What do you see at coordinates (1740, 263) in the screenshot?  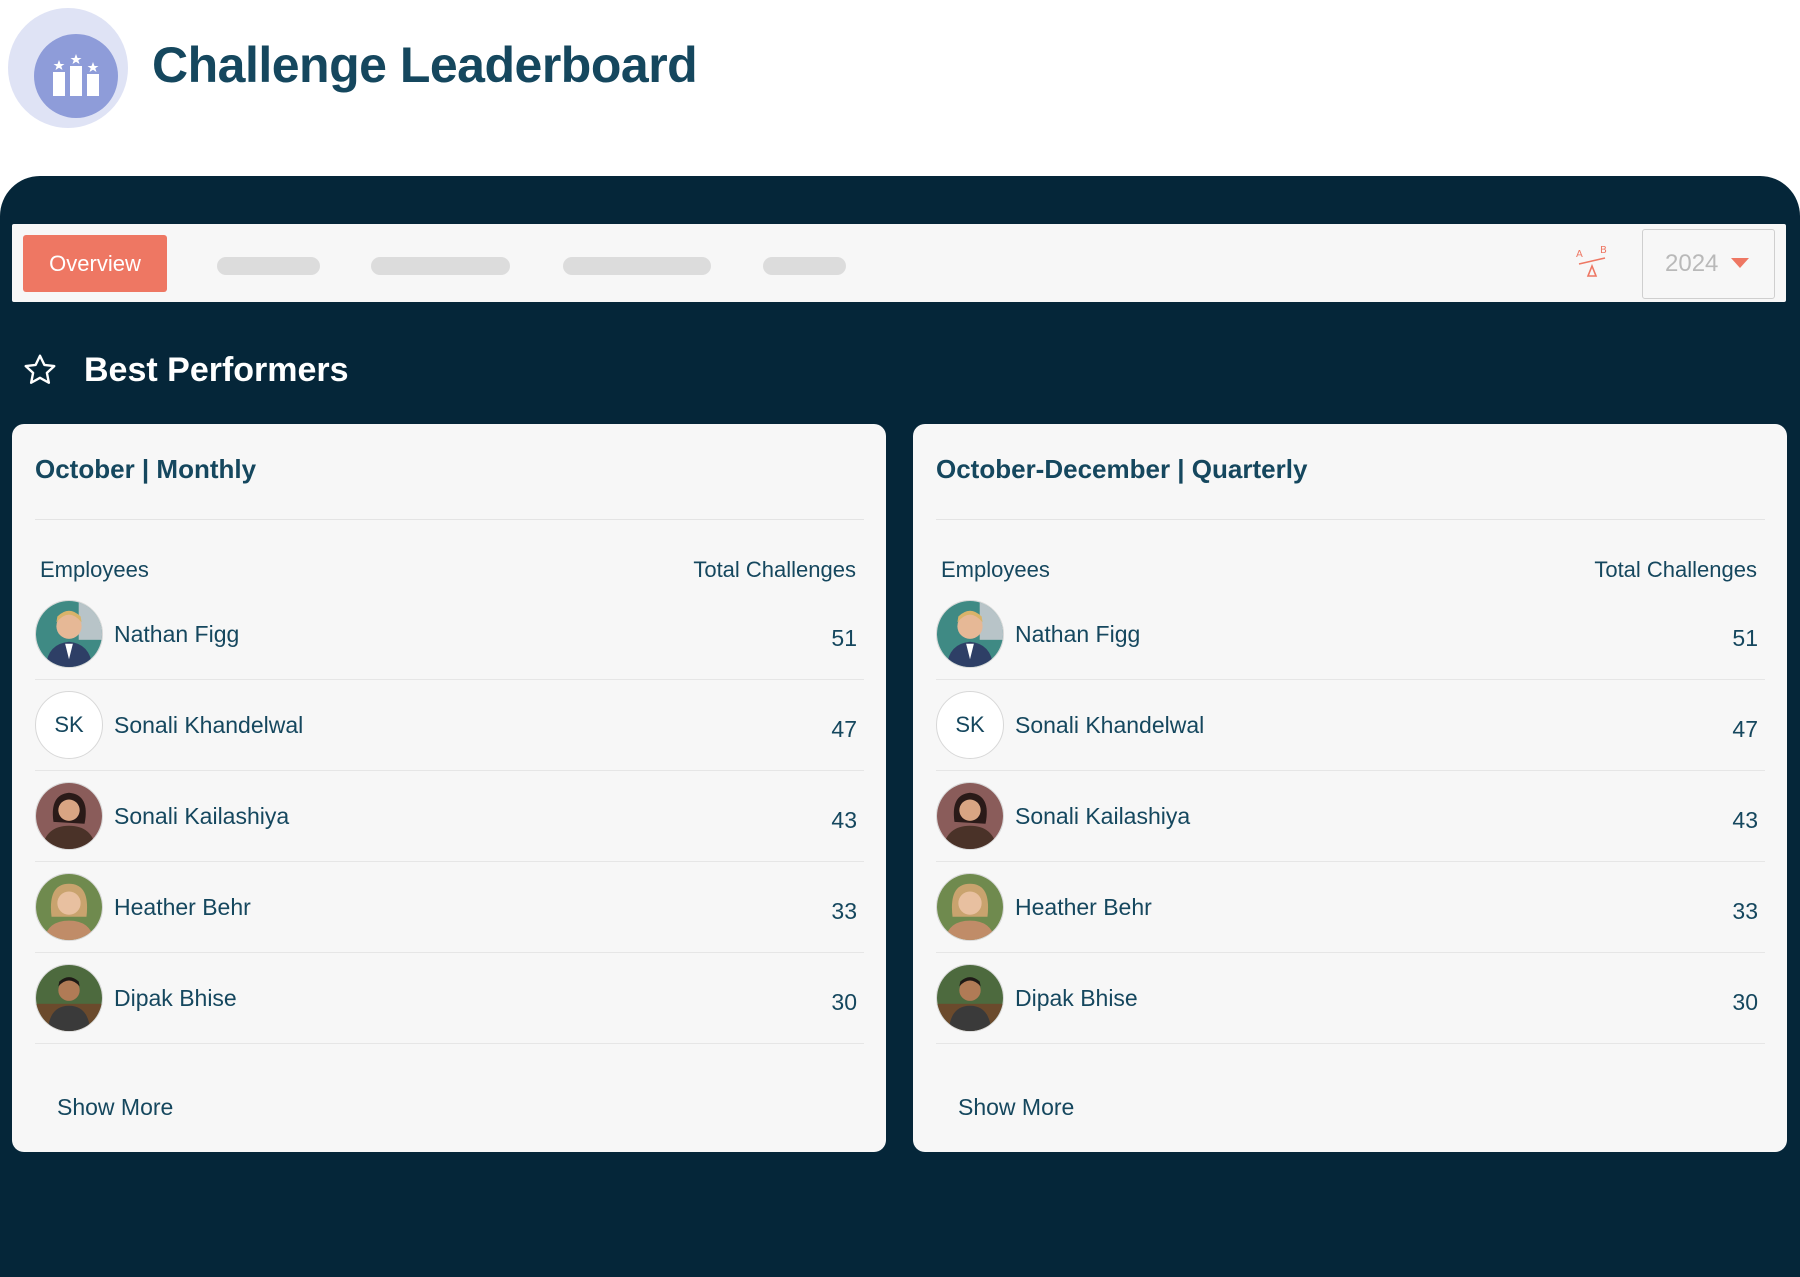 I see `caret-down-icon` at bounding box center [1740, 263].